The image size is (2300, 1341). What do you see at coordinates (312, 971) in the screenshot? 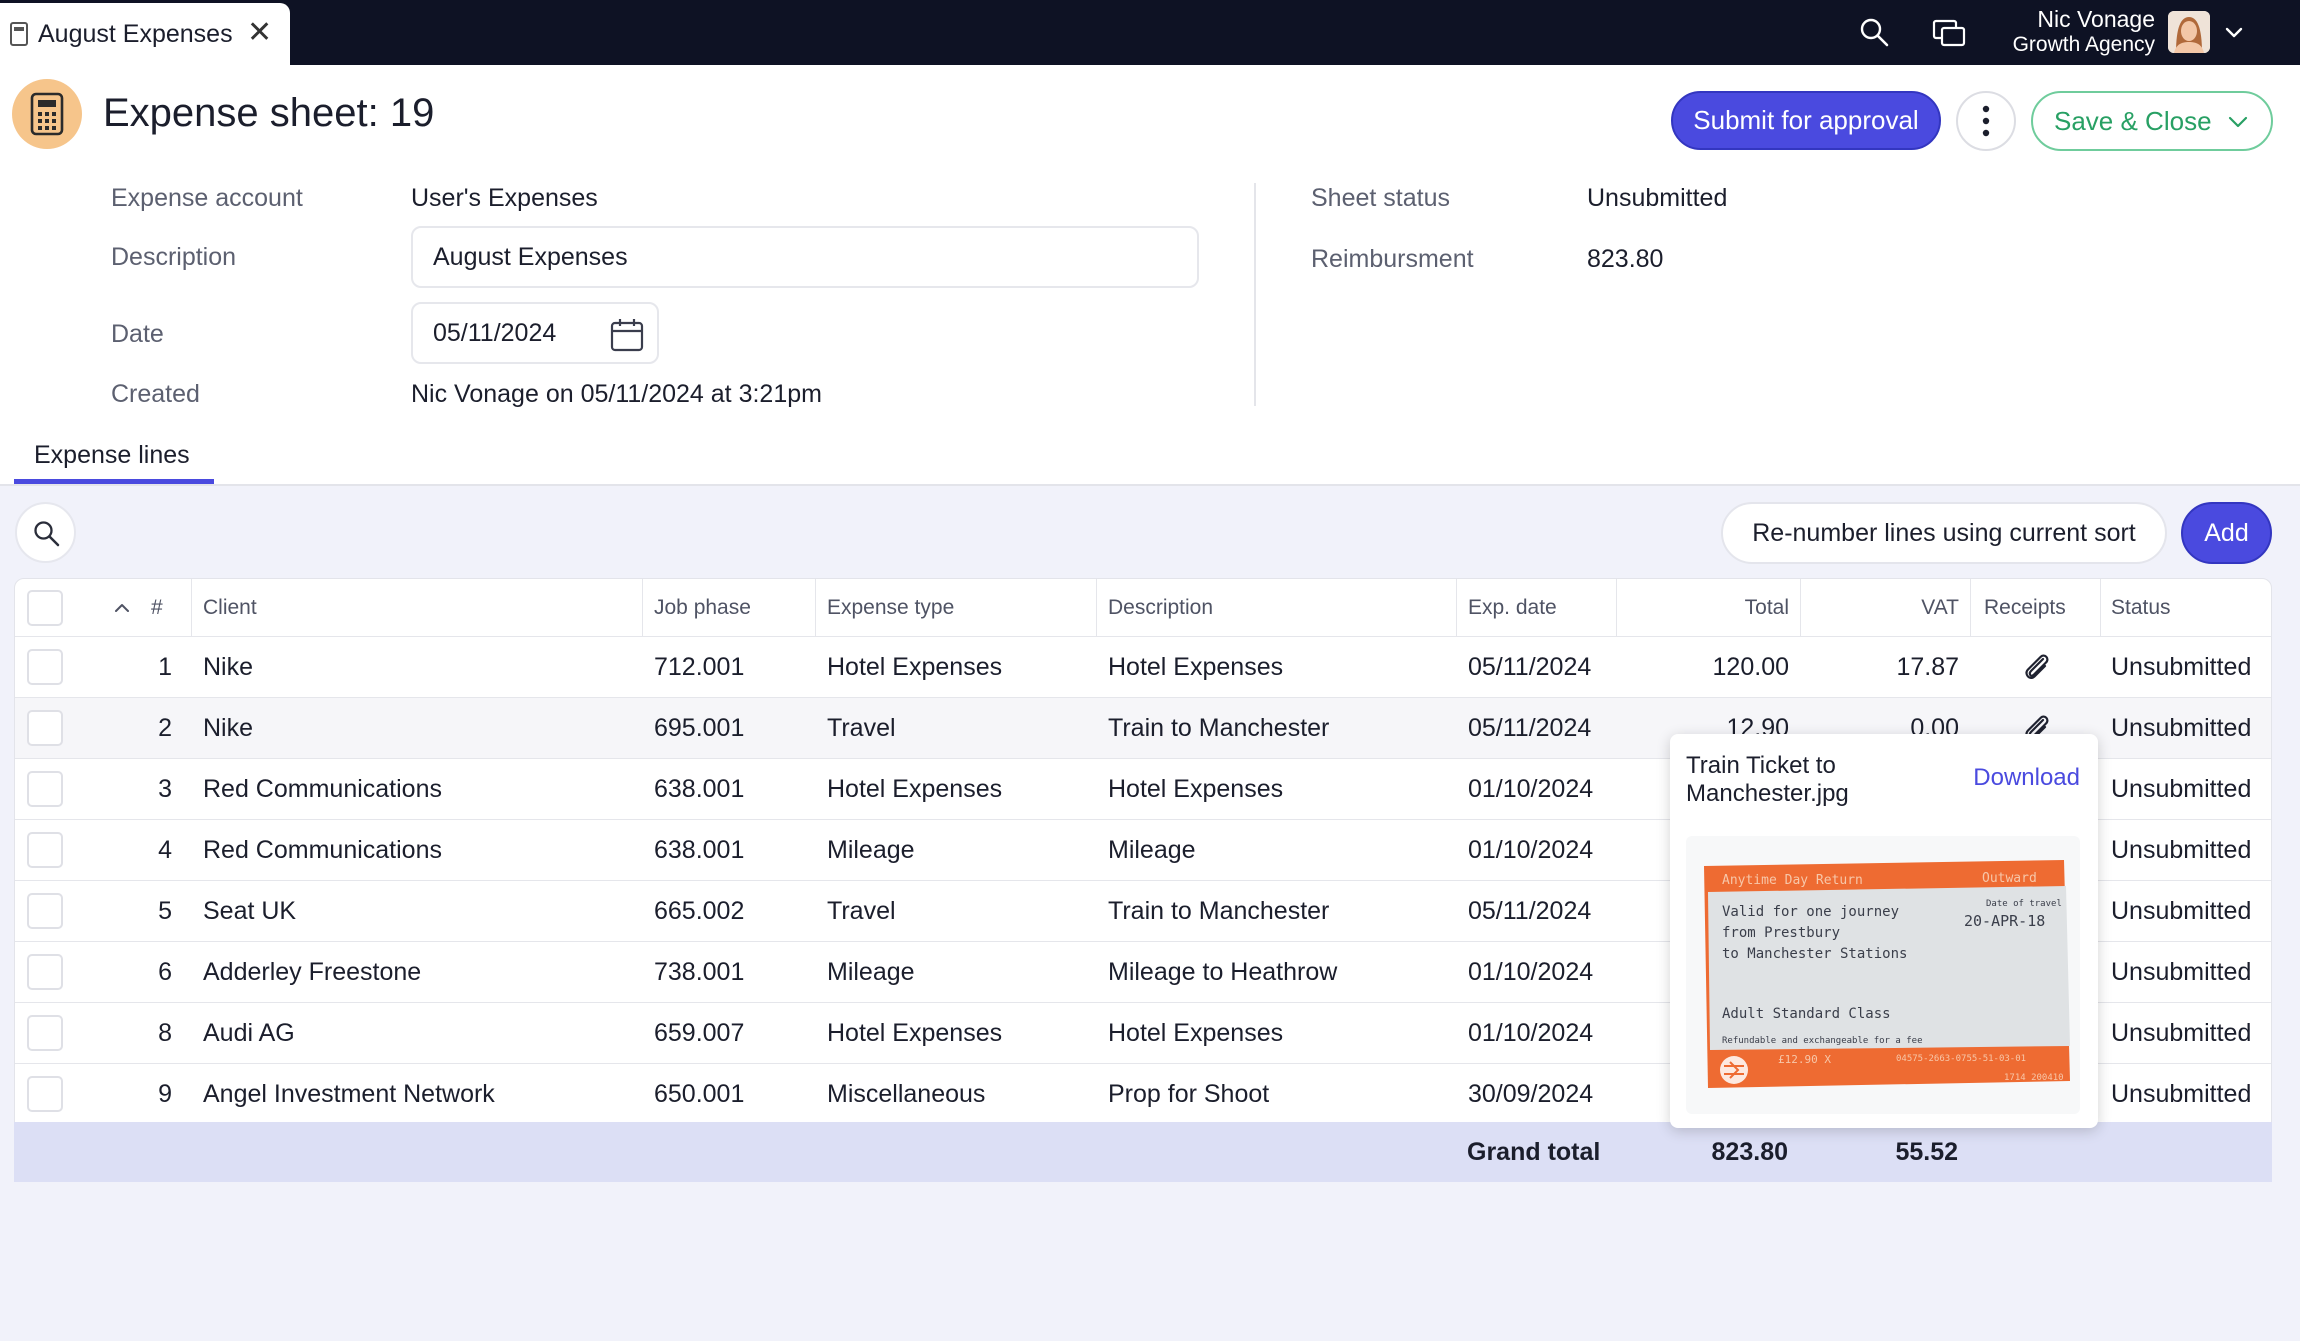
I see `row-client: Adderley Freestone` at bounding box center [312, 971].